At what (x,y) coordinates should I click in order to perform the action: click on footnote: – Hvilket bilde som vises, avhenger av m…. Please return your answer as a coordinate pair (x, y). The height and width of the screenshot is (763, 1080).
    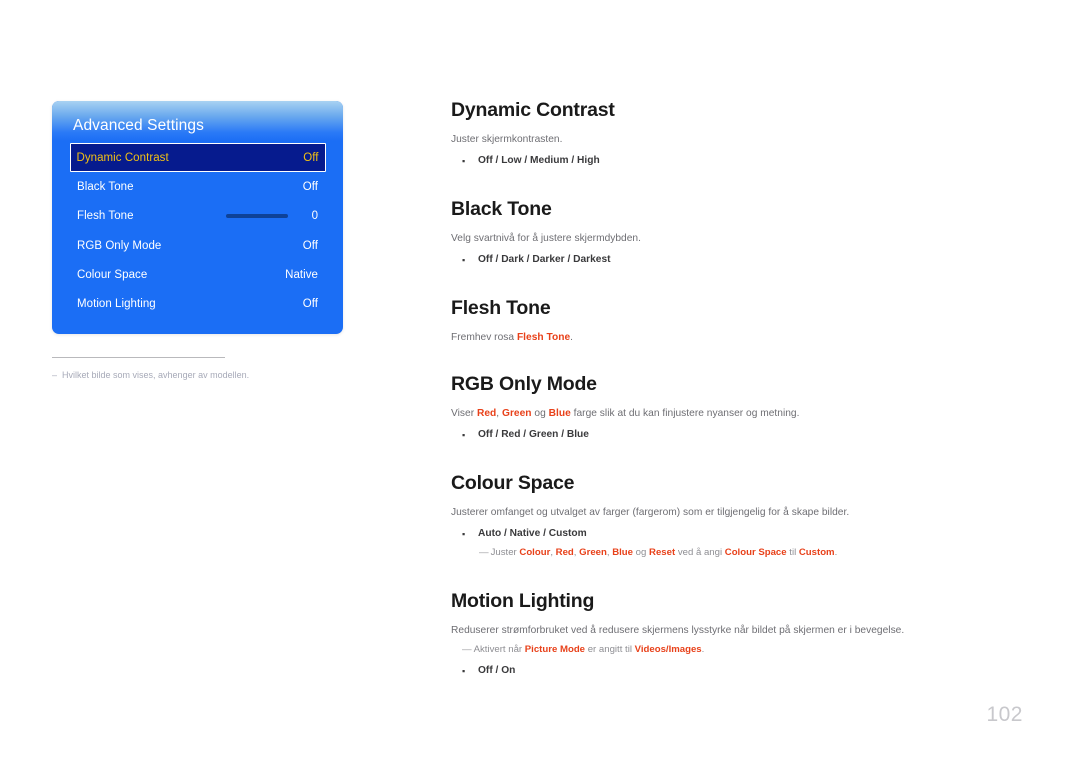
    Looking at the image, I should click on (202, 375).